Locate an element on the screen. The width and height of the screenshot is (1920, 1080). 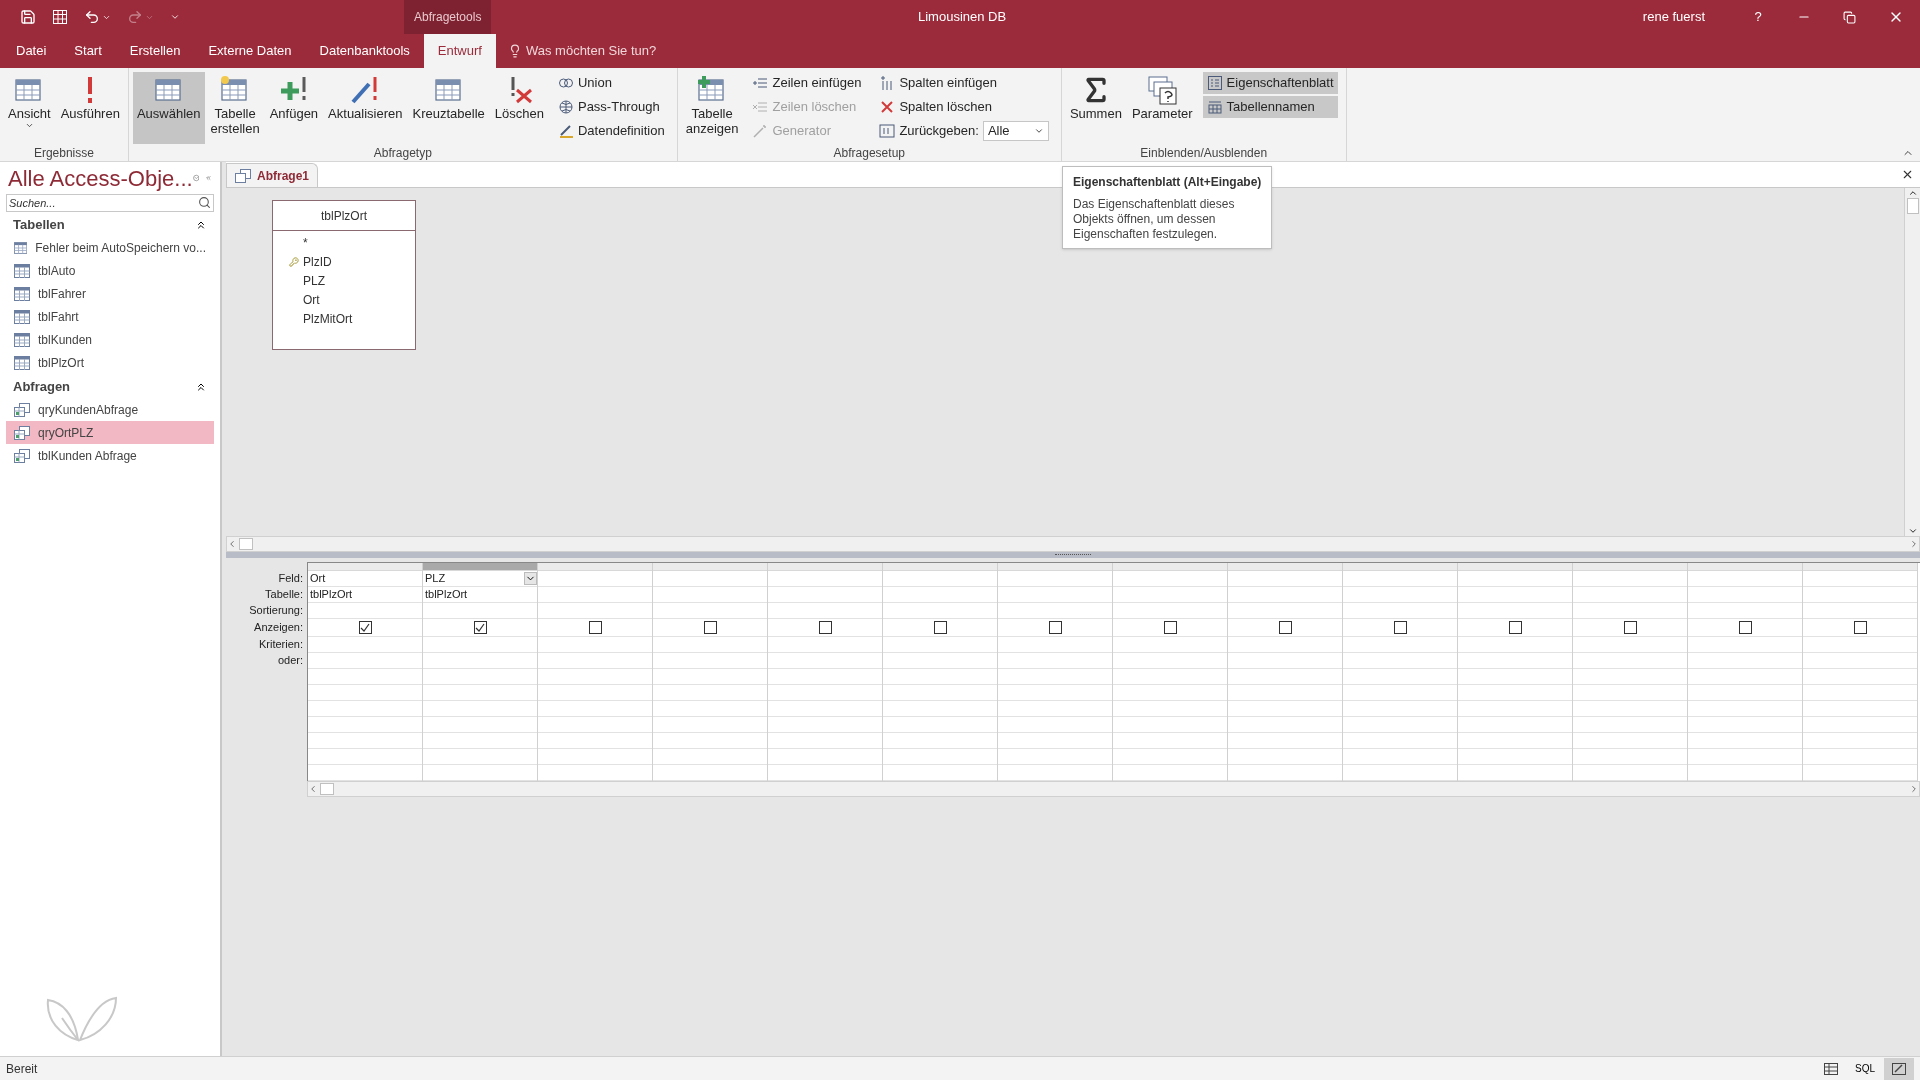
table-title: tblPlzOrt is located at coordinates (344, 216).